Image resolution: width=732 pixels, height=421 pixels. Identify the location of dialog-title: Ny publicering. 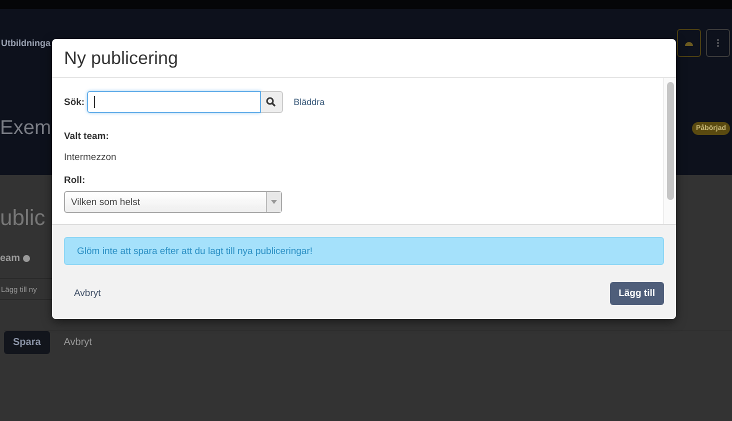
(364, 58).